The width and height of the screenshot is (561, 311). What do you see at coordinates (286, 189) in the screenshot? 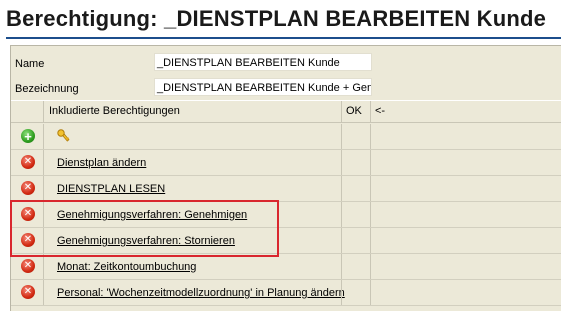
I see `table-row: ✕ DIENSTPLAN LESEN` at bounding box center [286, 189].